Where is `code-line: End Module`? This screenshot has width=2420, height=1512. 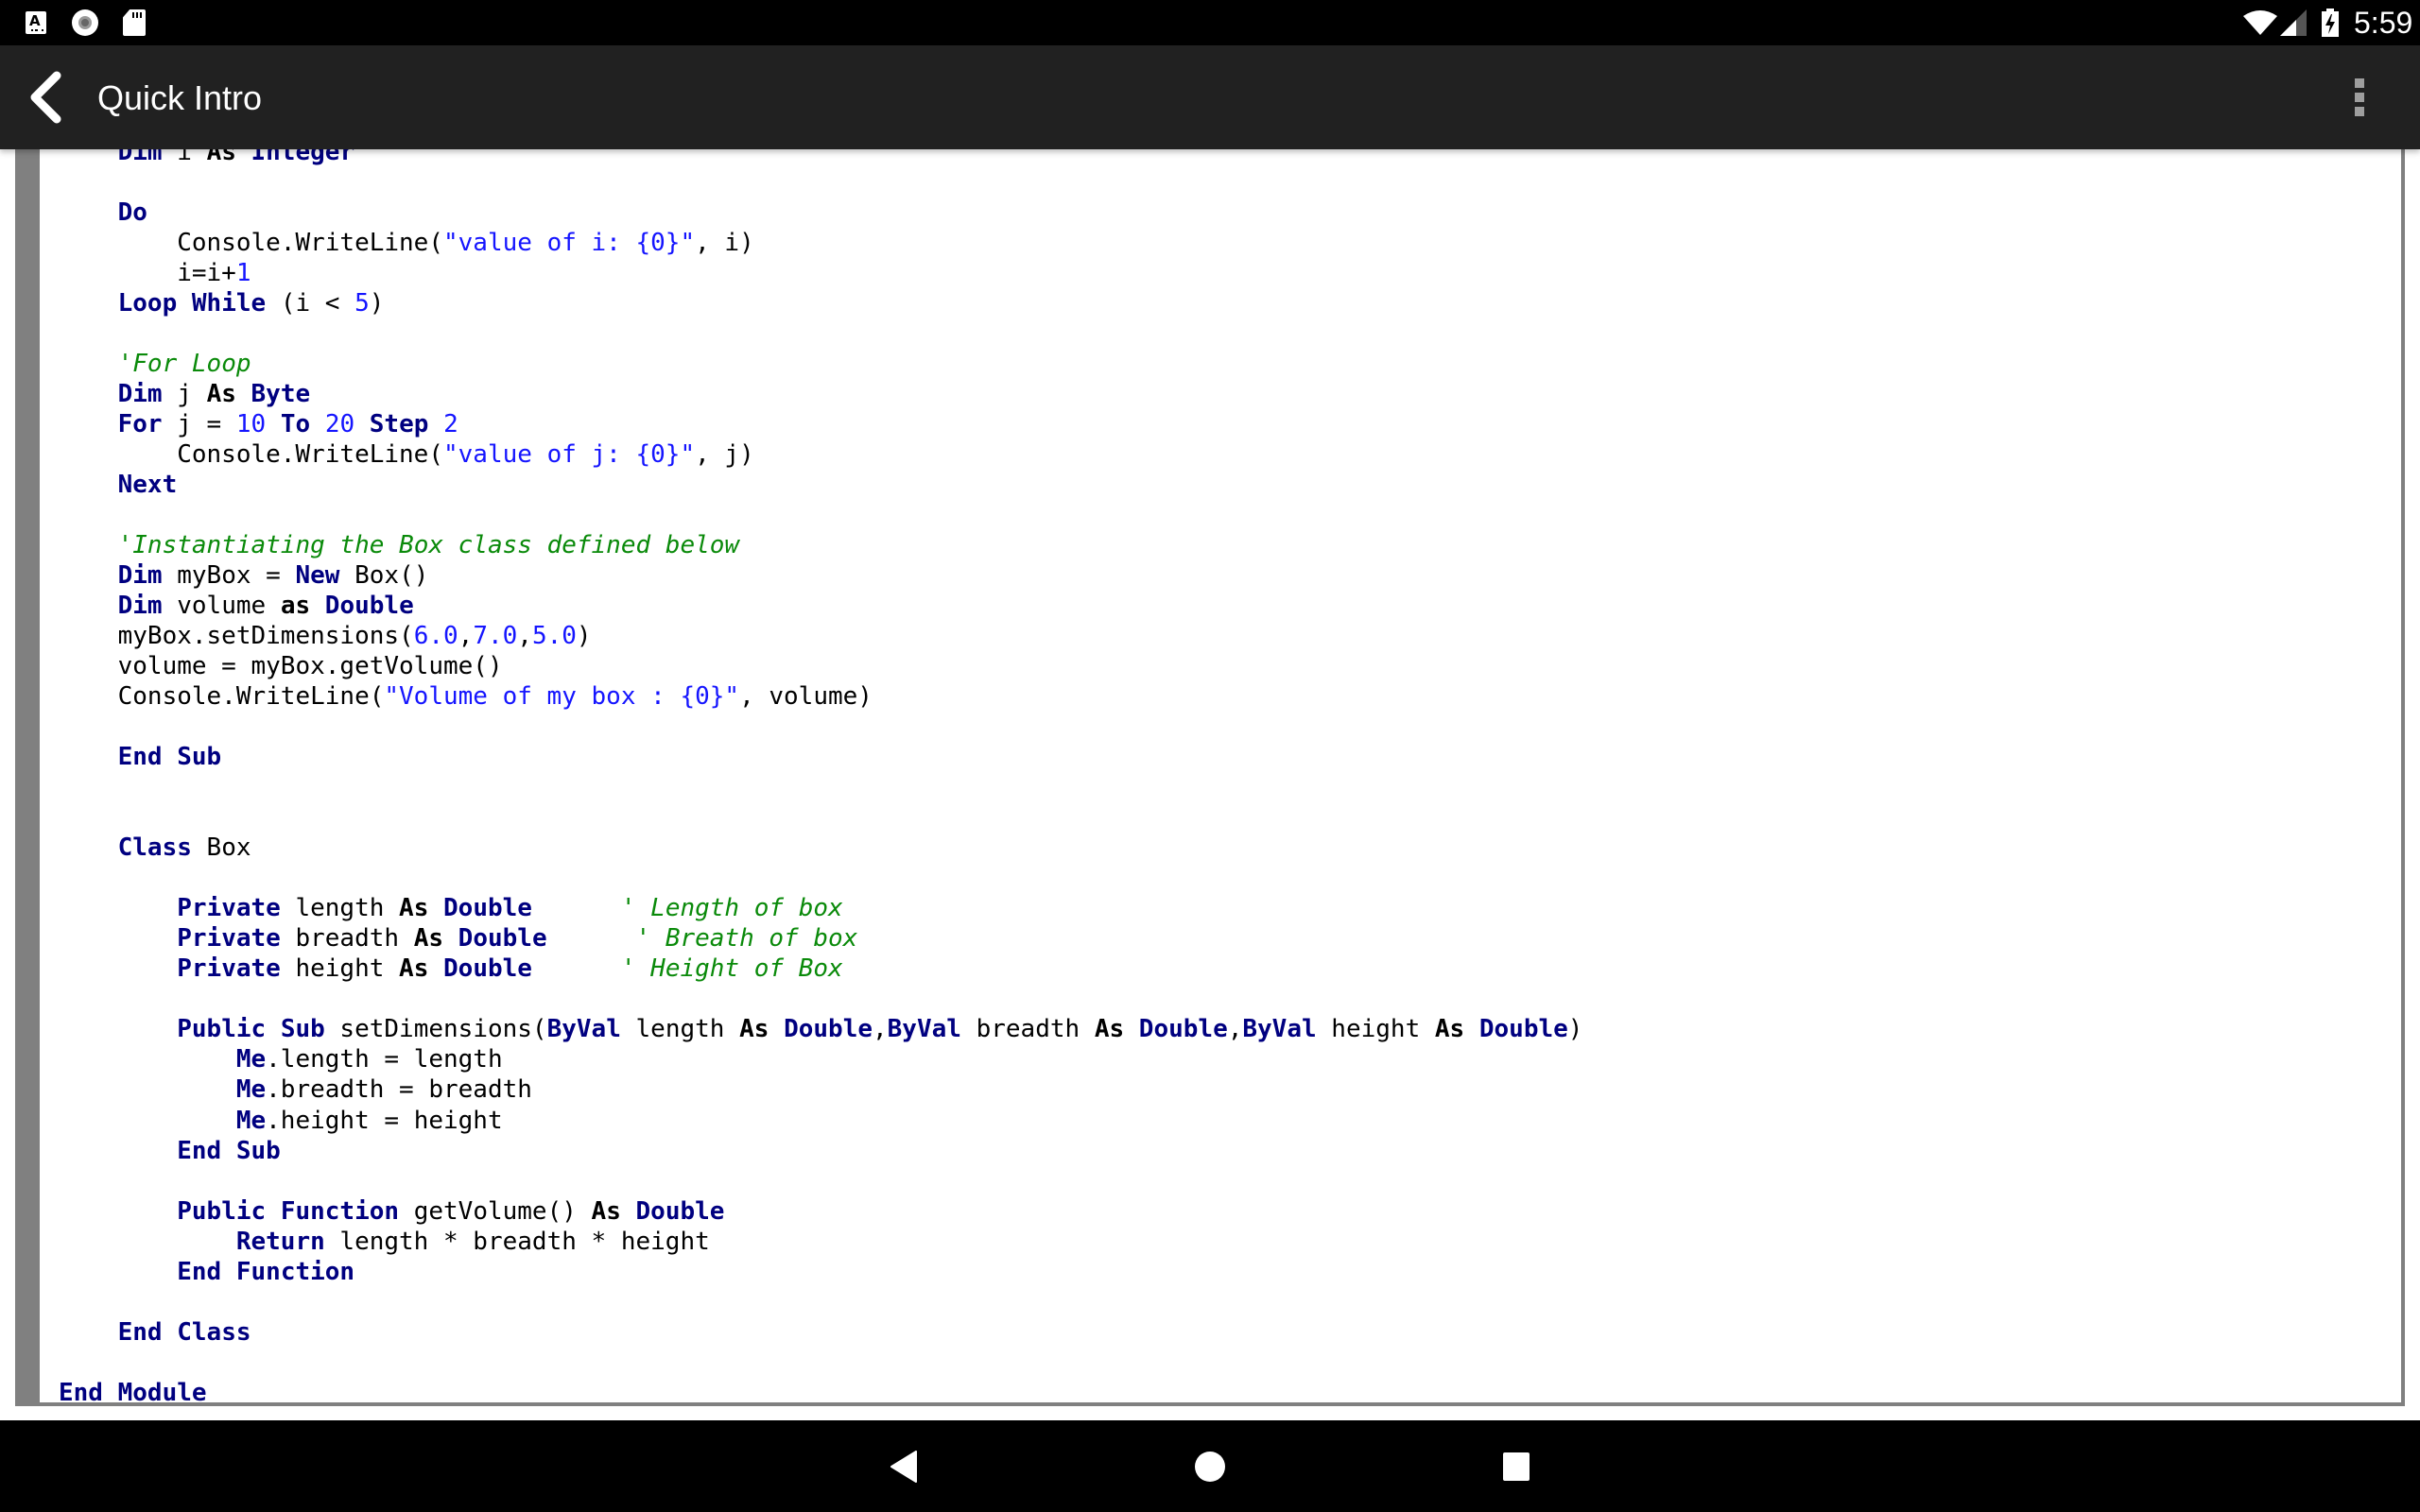
code-line: End Module is located at coordinates (820, 1393).